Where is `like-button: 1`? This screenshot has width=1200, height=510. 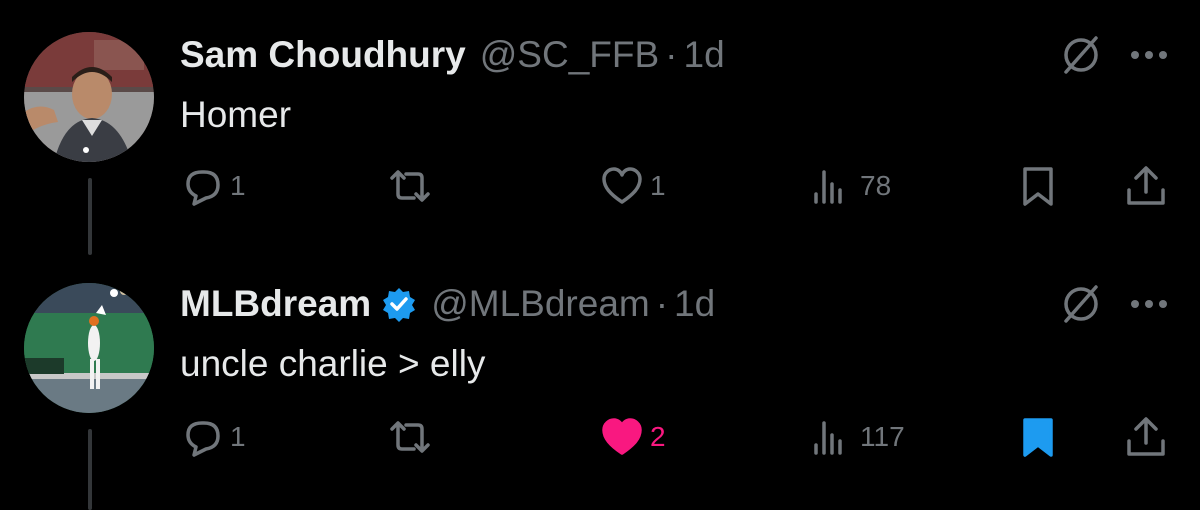 like-button: 1 is located at coordinates (633, 186).